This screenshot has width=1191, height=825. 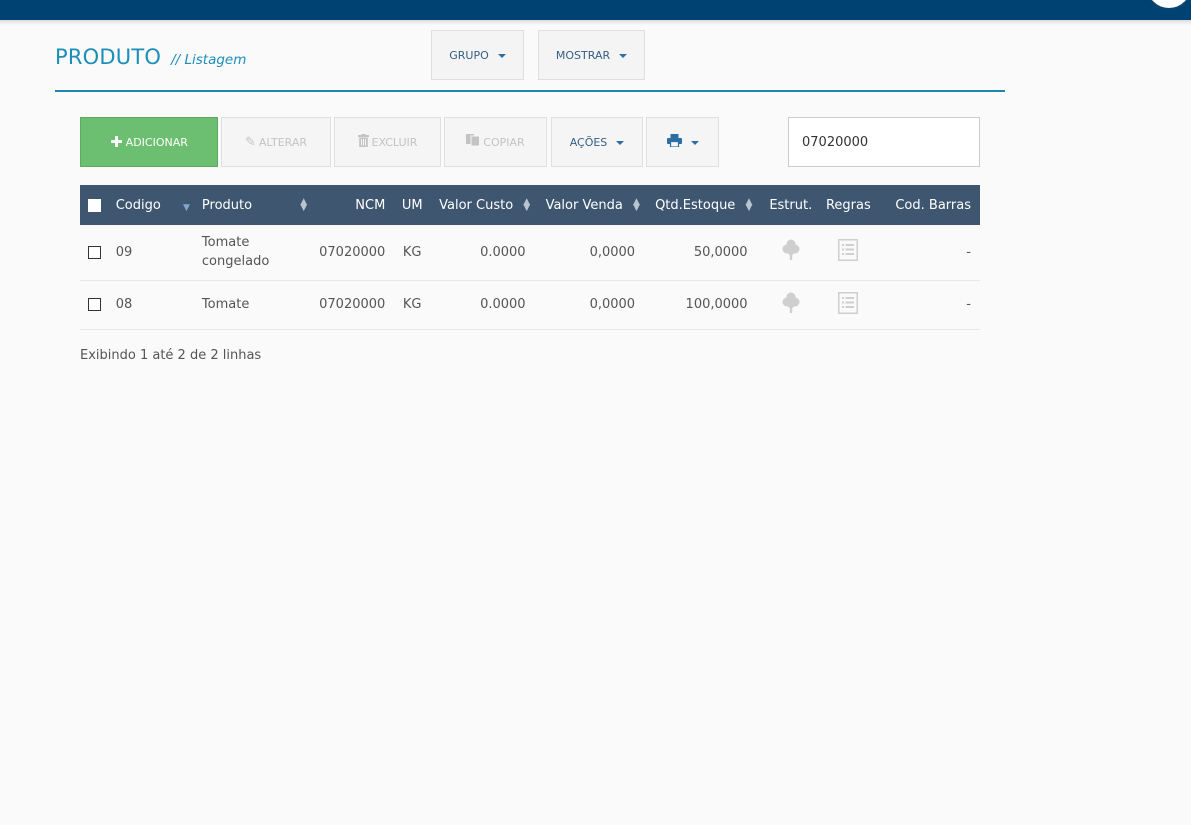 I want to click on col-codigo: Codigo ▲▼, so click(x=153, y=205).